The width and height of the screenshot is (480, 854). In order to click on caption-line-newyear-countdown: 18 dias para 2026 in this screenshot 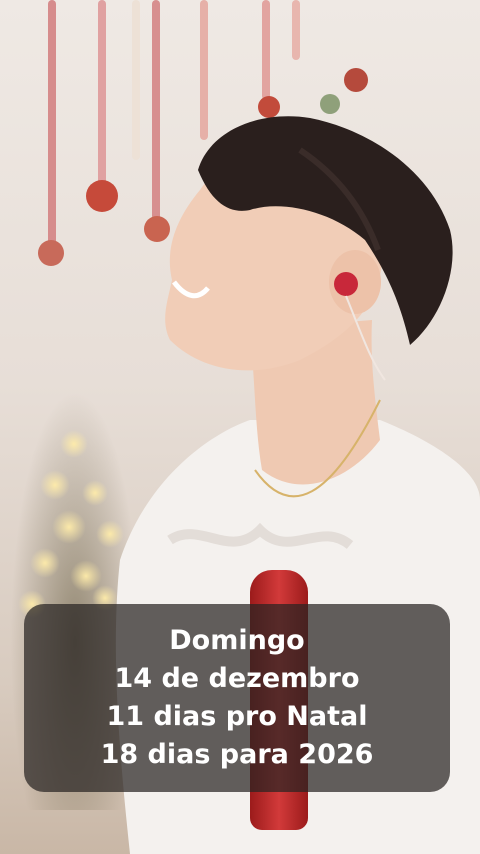, I will do `click(237, 754)`.